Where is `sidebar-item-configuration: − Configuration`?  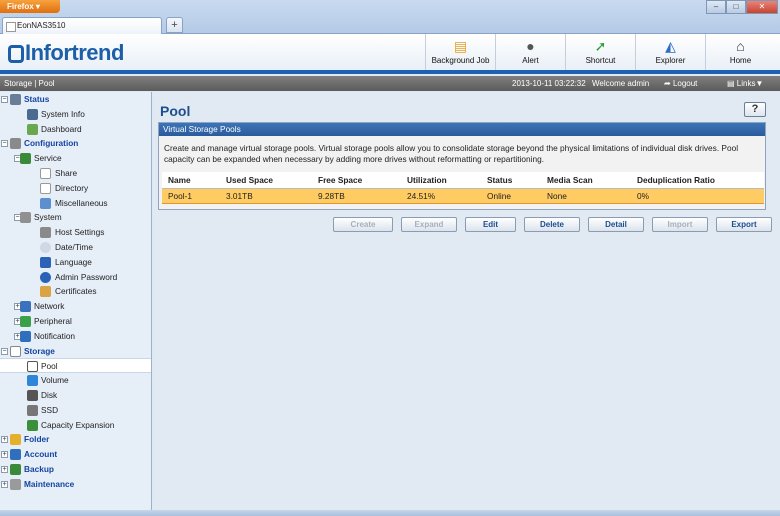
sidebar-item-configuration: − Configuration is located at coordinates (75, 143).